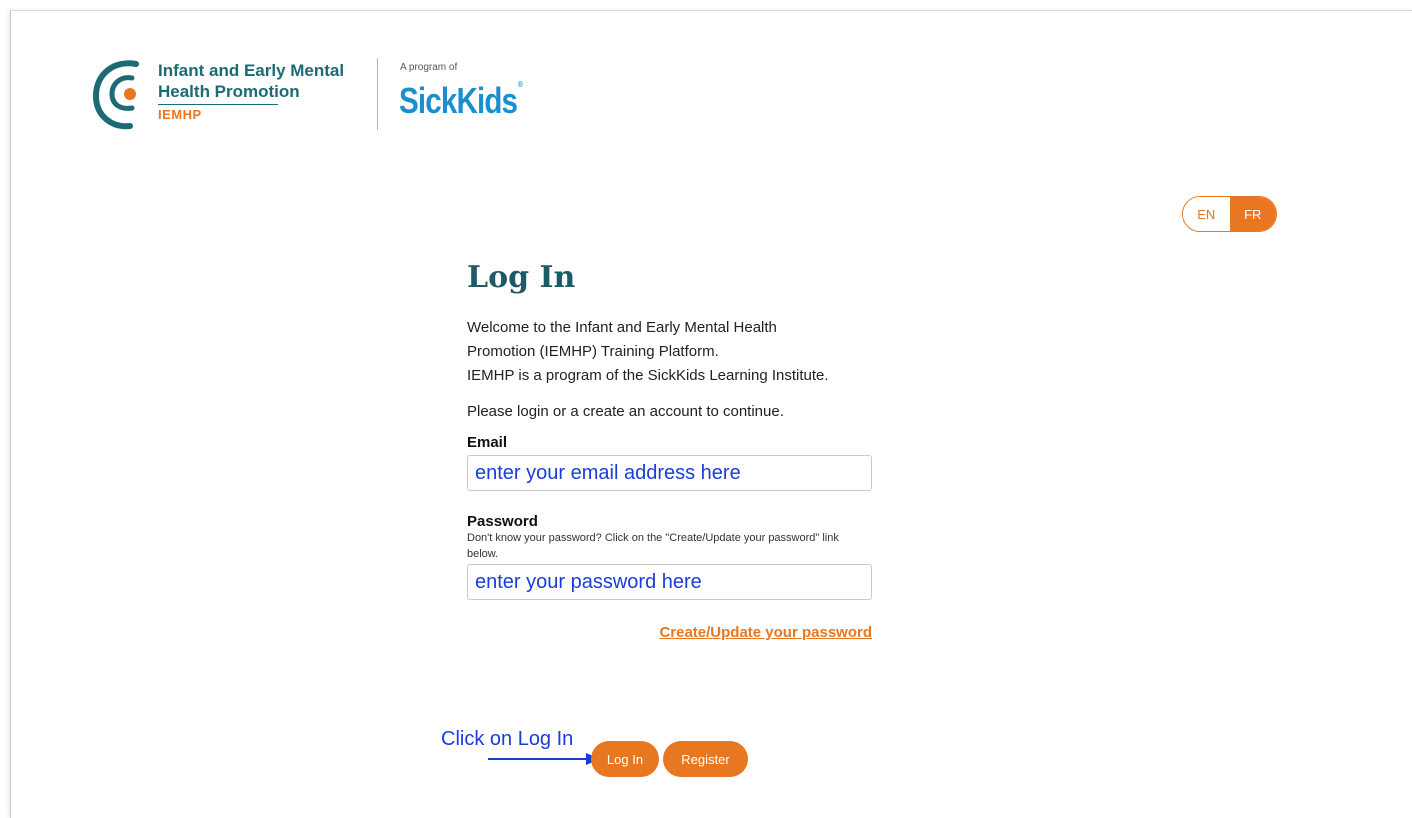 The height and width of the screenshot is (818, 1412). I want to click on language-toggle: EN FR, so click(1229, 214).